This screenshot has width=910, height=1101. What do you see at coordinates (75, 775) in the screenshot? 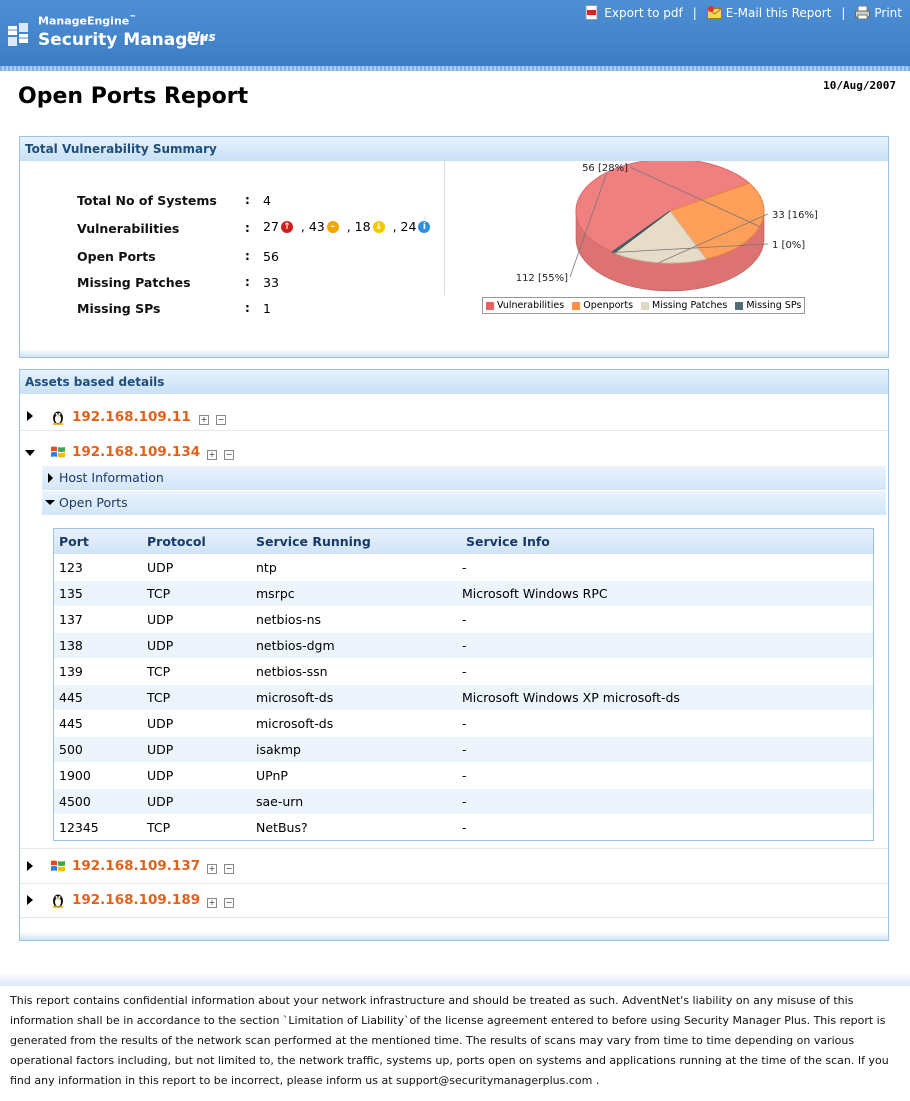
I see `port-cell: 1900` at bounding box center [75, 775].